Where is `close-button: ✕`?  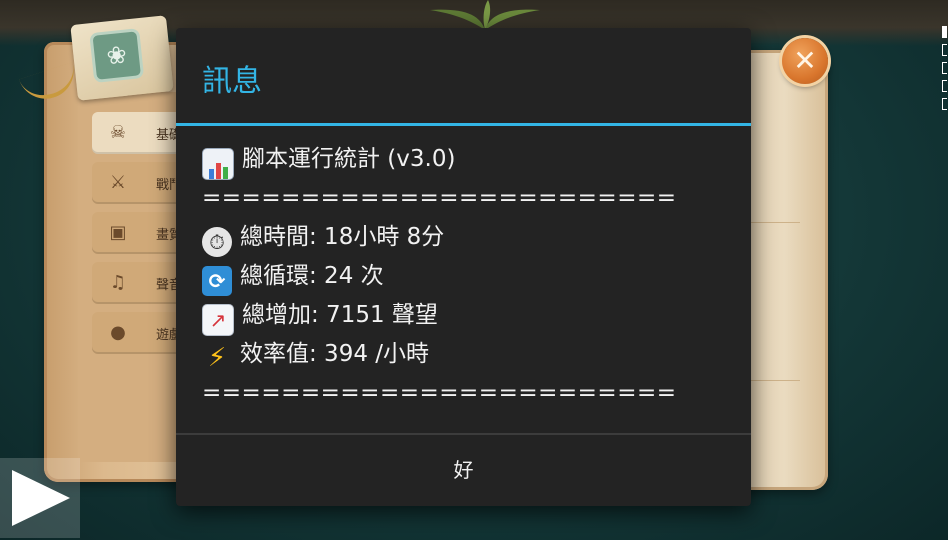 close-button: ✕ is located at coordinates (805, 61).